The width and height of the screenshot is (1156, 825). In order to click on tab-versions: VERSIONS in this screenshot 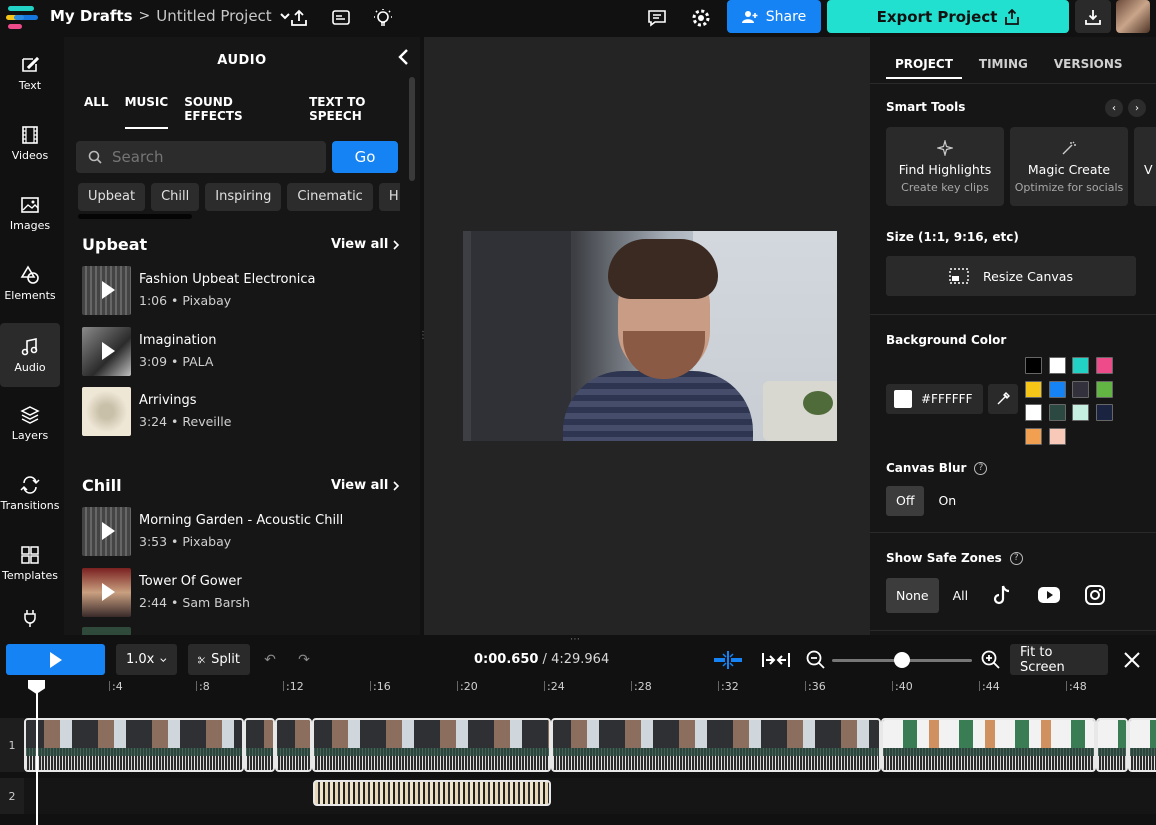, I will do `click(1093, 68)`.